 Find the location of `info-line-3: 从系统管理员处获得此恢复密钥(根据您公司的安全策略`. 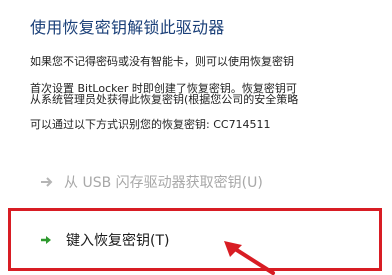

info-line-3: 从系统管理员处获得此恢复密钥(根据您公司的安全策略 is located at coordinates (164, 99).